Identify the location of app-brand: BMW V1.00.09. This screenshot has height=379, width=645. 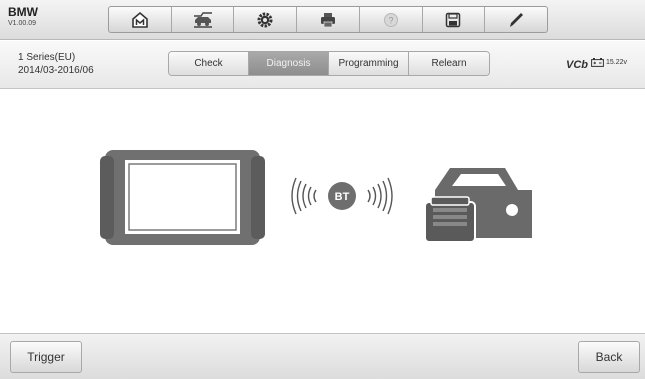
(23, 17).